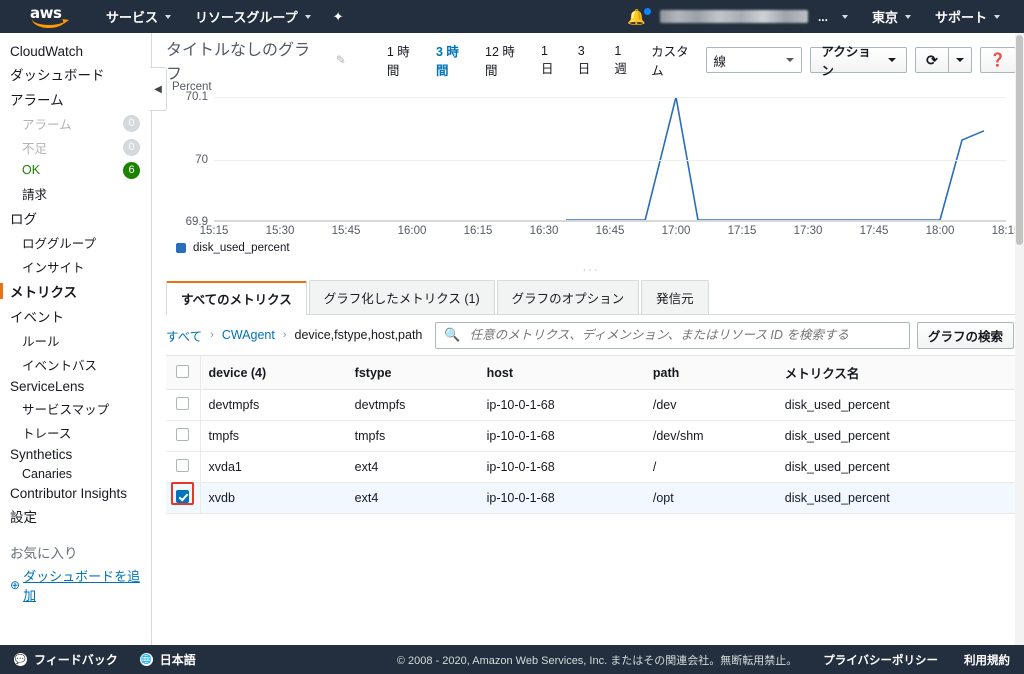 The width and height of the screenshot is (1024, 674). Describe the element at coordinates (589, 60) in the screenshot. I see `time-range-4: 3 日` at that location.